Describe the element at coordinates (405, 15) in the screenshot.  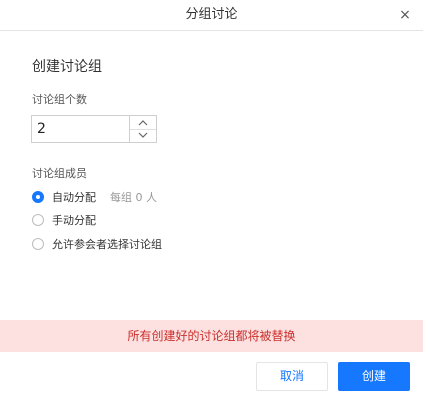
I see `close-icon: ×` at that location.